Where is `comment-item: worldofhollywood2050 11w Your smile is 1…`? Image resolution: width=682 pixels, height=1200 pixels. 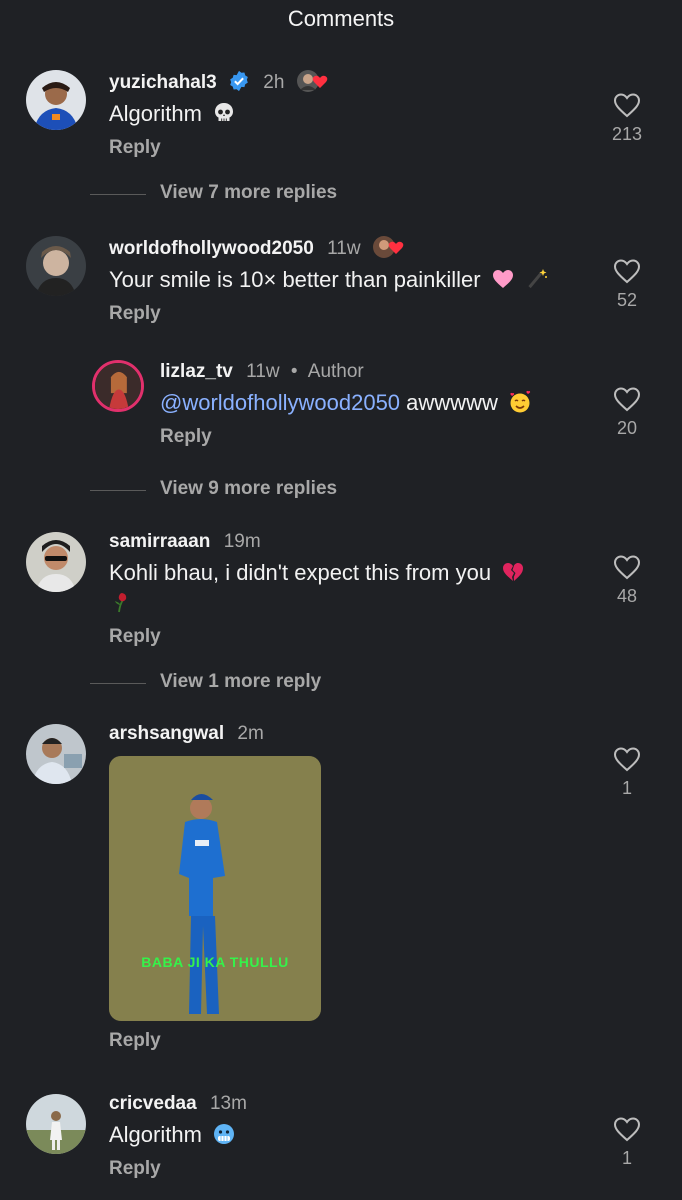 comment-item: worldofhollywood2050 11w Your smile is 1… is located at coordinates (341, 285).